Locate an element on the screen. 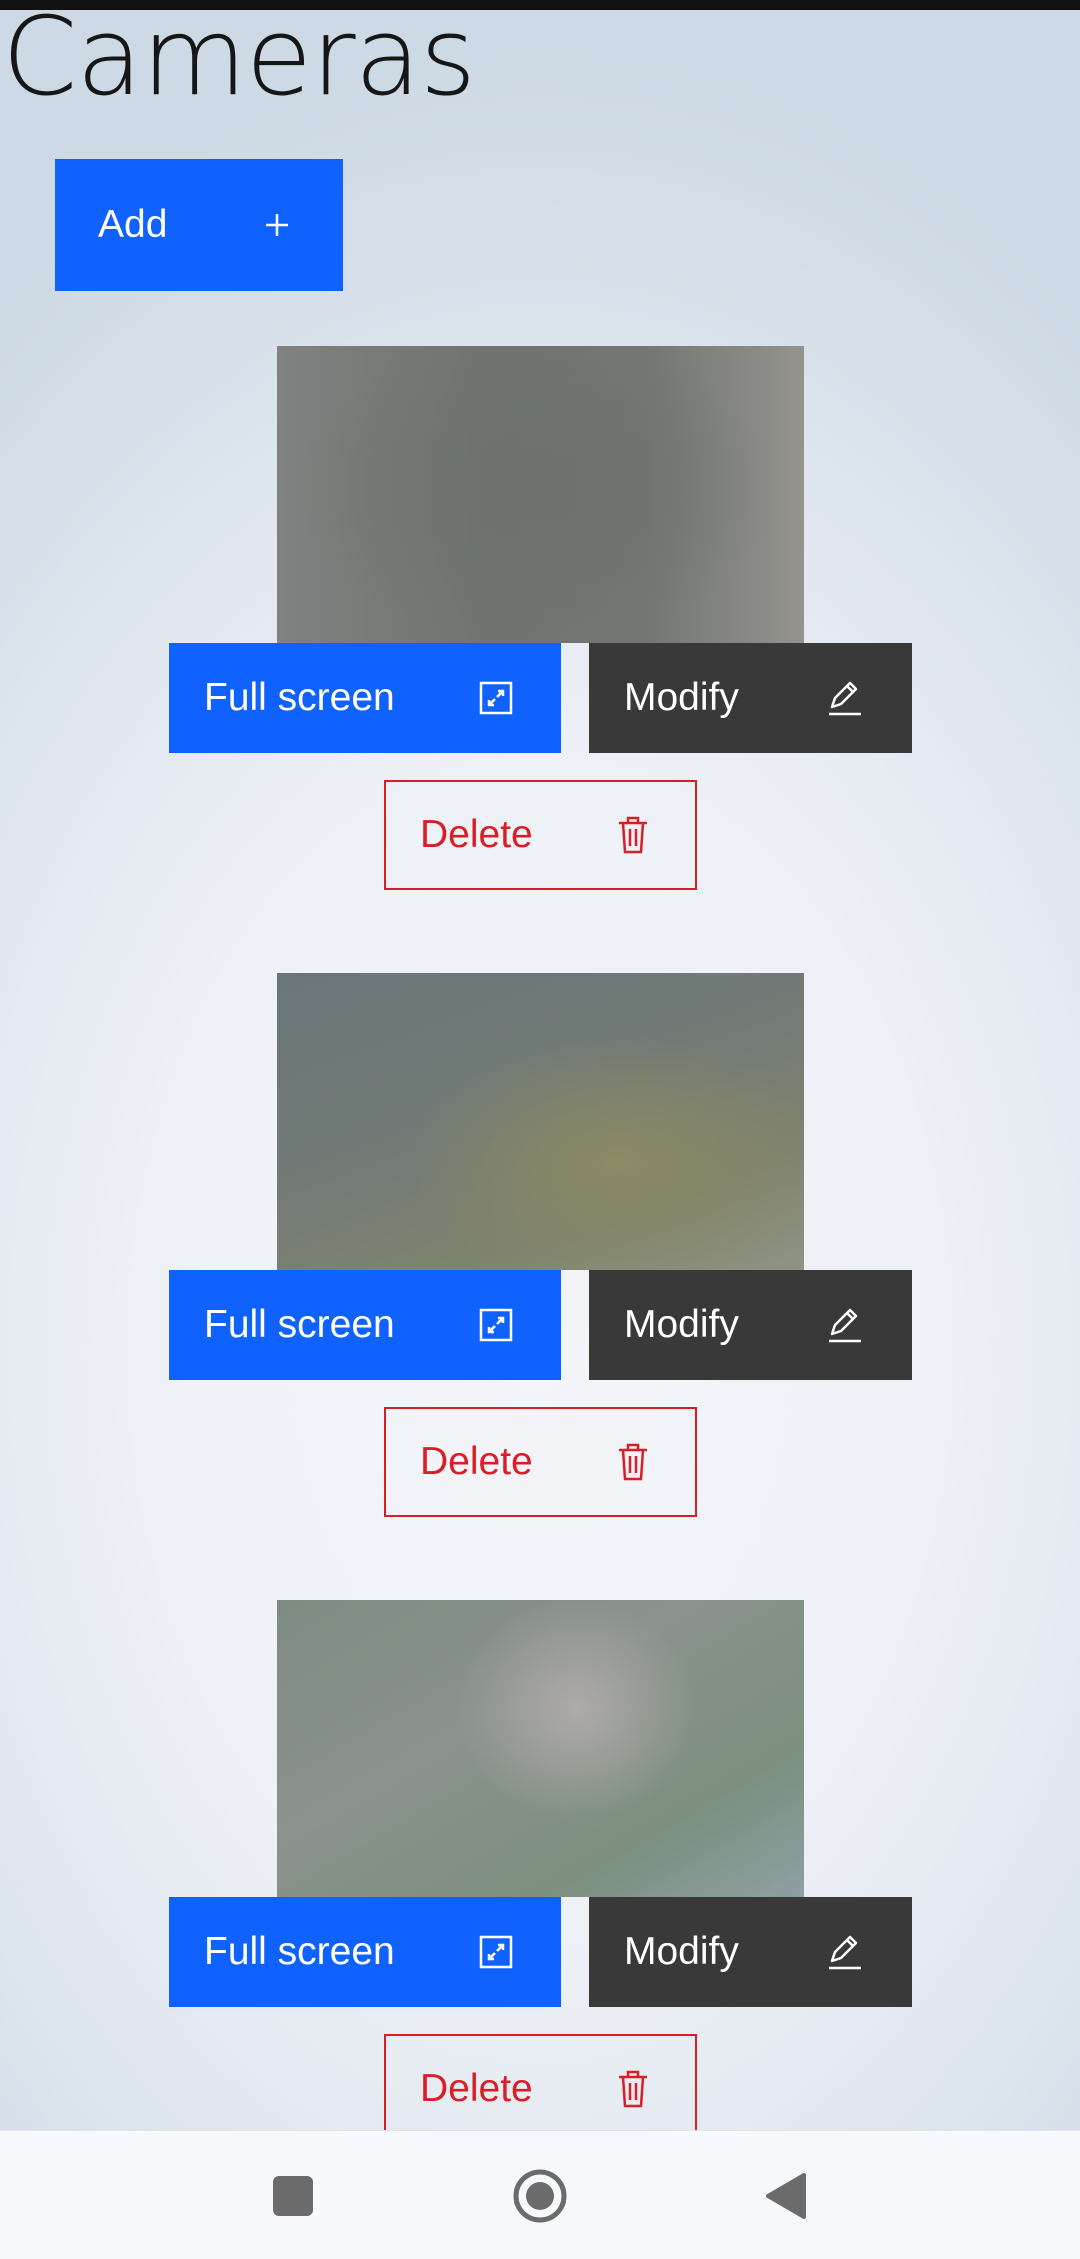 The image size is (1080, 2259). recents-square-icon is located at coordinates (293, 2196).